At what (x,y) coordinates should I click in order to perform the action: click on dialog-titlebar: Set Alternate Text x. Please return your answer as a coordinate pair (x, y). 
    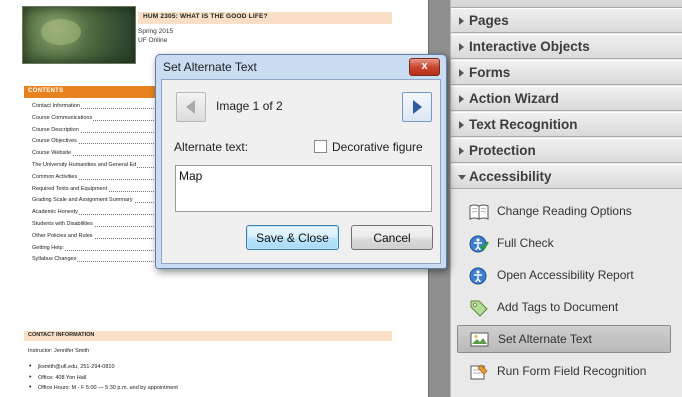
    Looking at the image, I should click on (301, 67).